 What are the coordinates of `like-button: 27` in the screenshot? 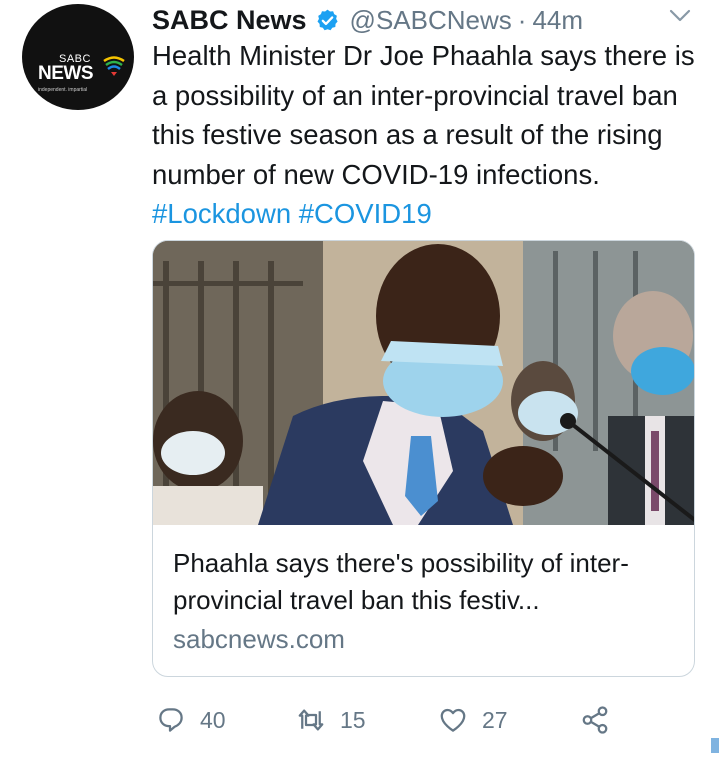 It's located at (473, 720).